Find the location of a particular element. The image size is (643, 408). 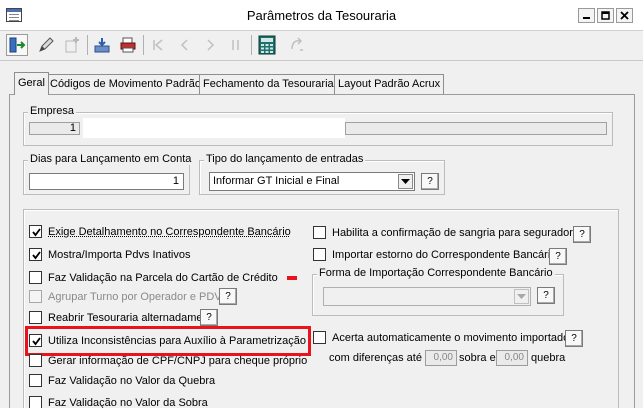

reabrir-tesouraria-label: Reabrir Tesouraria alternadamente is located at coordinates (133, 318).